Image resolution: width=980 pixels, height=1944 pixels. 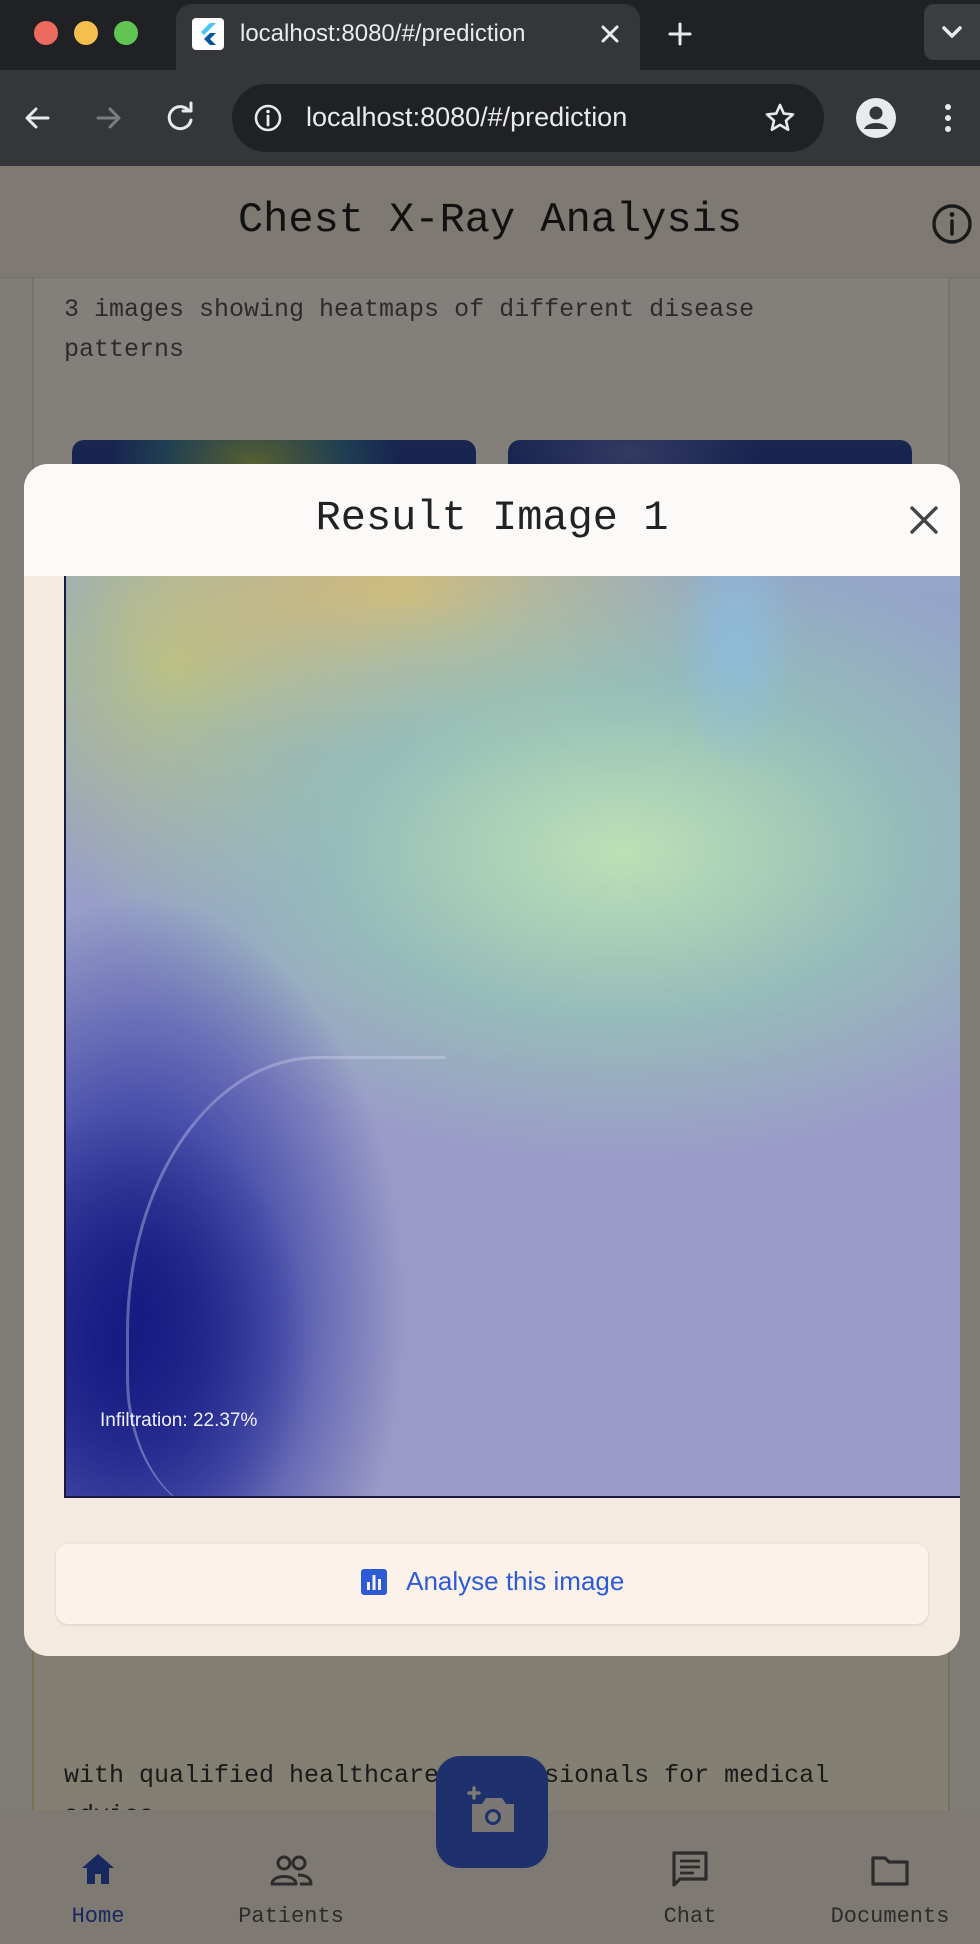 I want to click on tab-close-icon, so click(x=610, y=34).